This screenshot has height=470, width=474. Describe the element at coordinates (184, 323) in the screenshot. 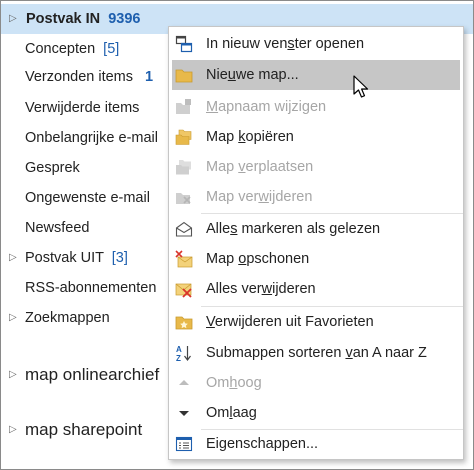

I see `favorite-folder-icon` at that location.